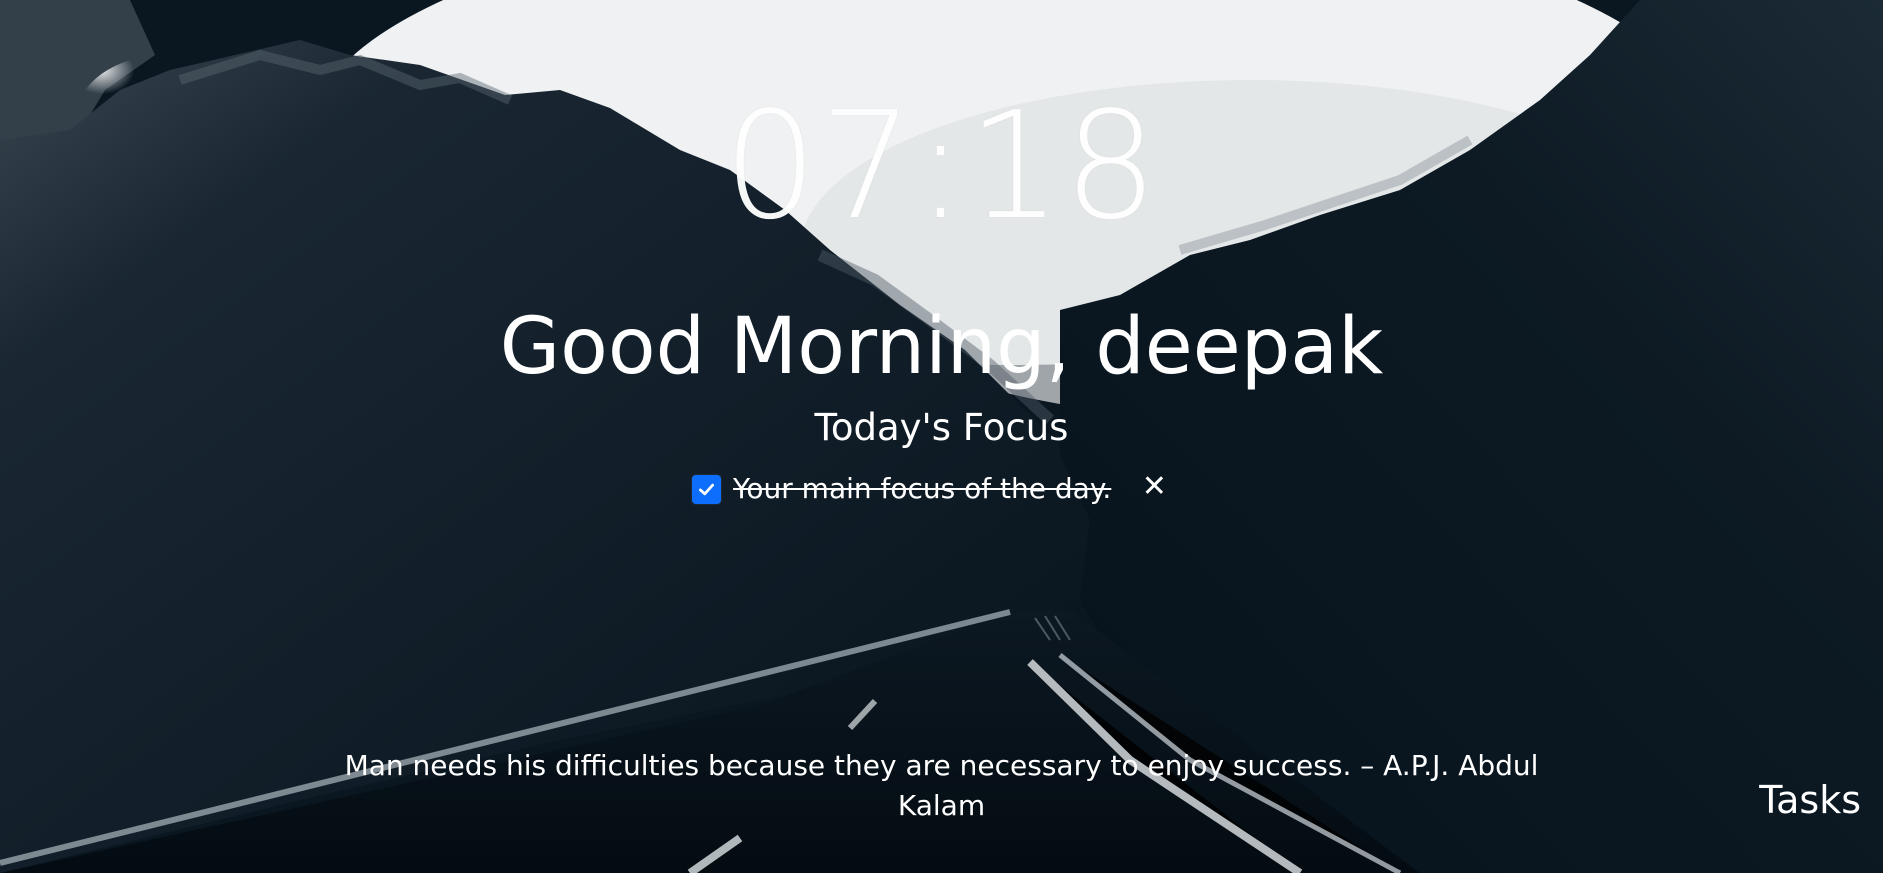  I want to click on tasks-button: Tasks, so click(1810, 800).